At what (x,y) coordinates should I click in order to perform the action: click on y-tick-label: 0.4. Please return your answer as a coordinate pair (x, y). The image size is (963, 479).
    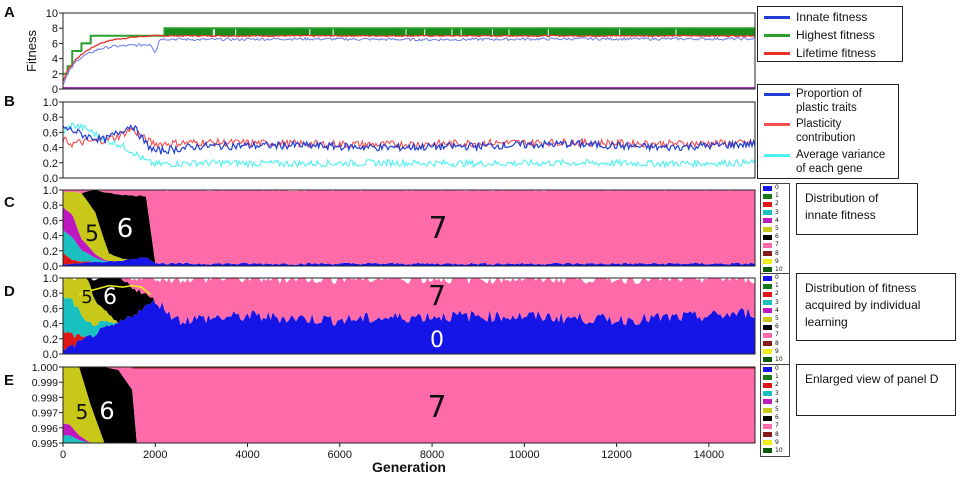
    Looking at the image, I should click on (50, 325).